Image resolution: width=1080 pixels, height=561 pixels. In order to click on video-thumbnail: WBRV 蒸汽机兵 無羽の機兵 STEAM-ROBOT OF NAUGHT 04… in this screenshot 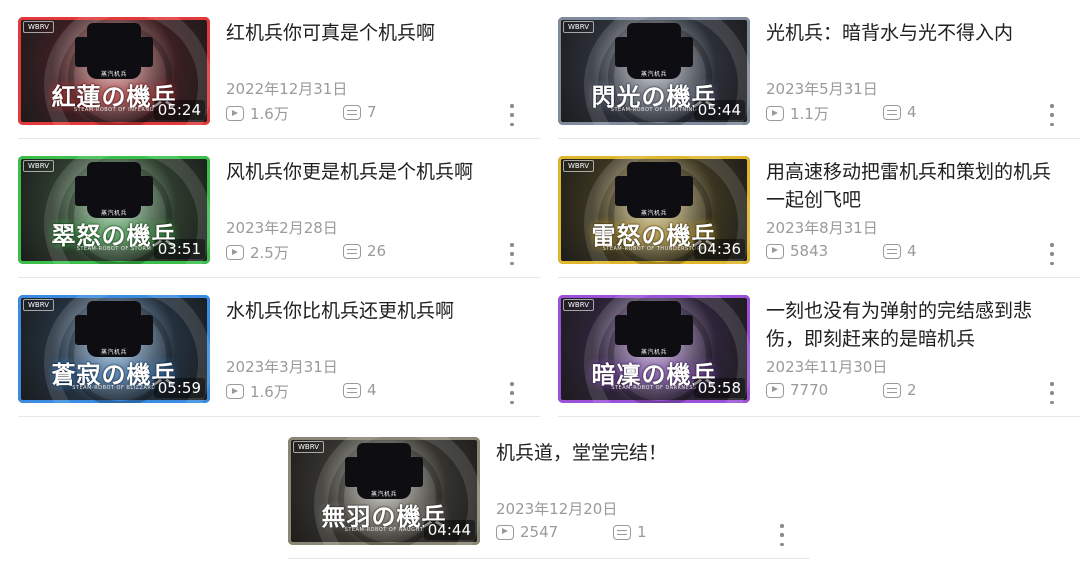, I will do `click(384, 491)`.